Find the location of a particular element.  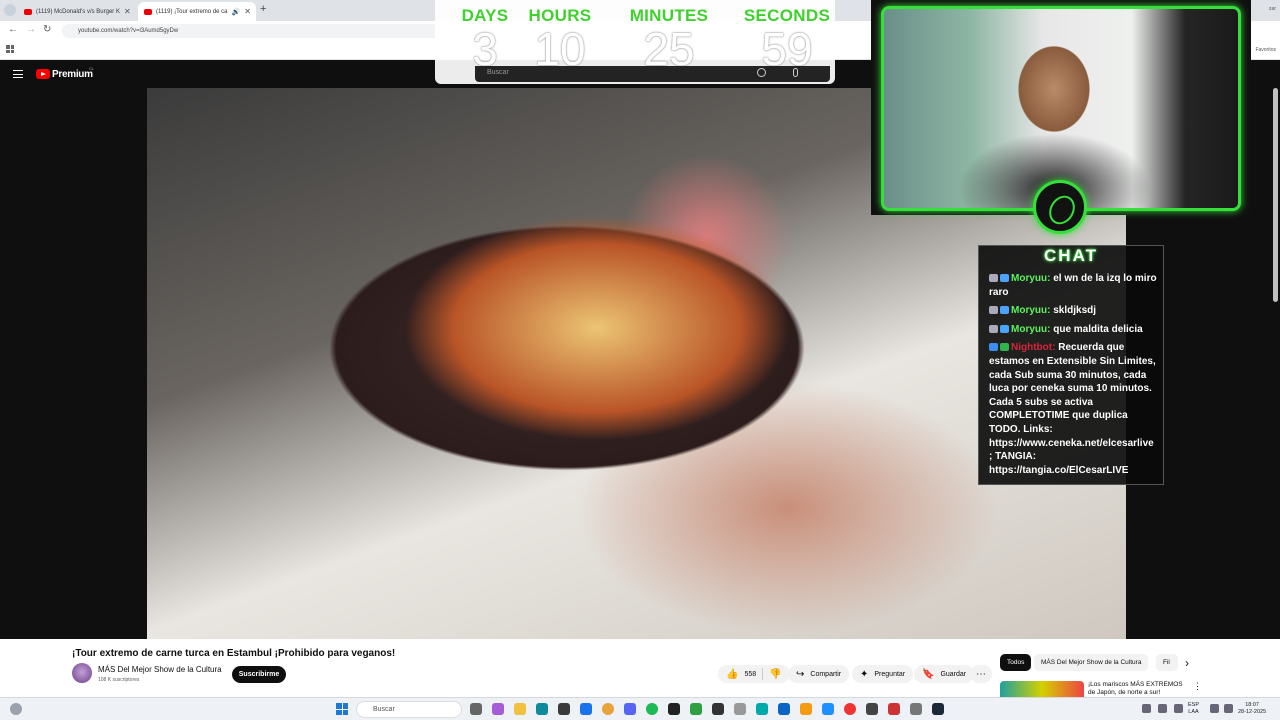

active-app-icon is located at coordinates (806, 709).